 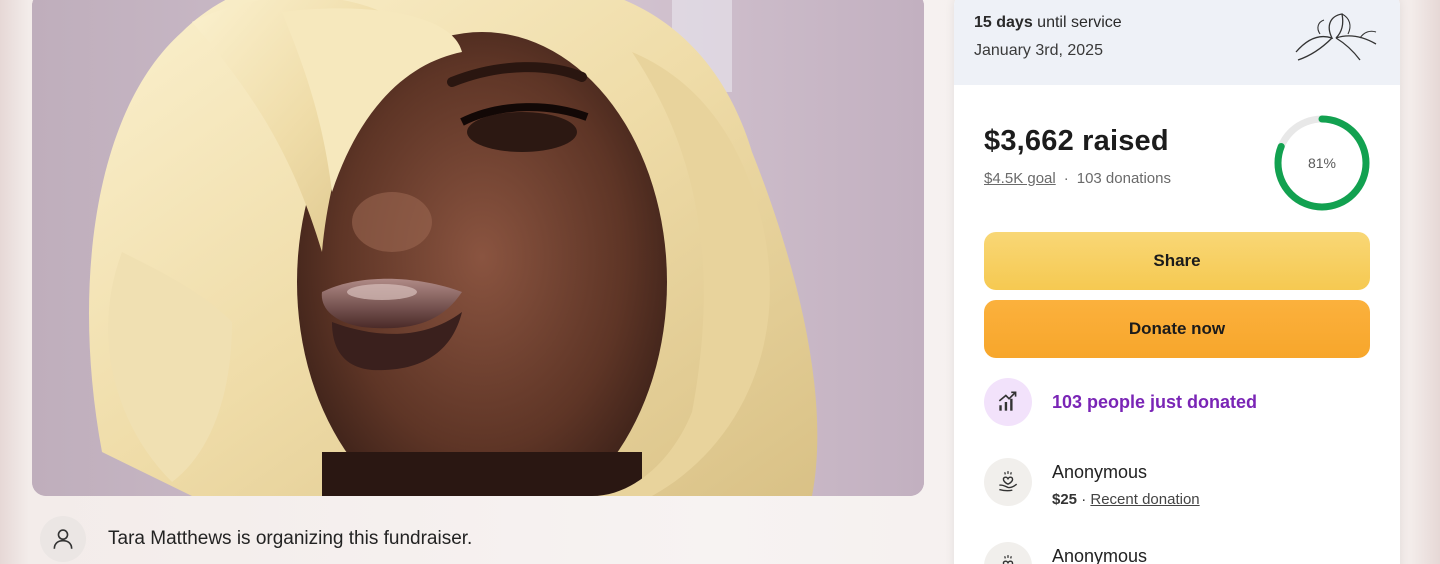 I want to click on days-count: 15 days, so click(x=1003, y=22).